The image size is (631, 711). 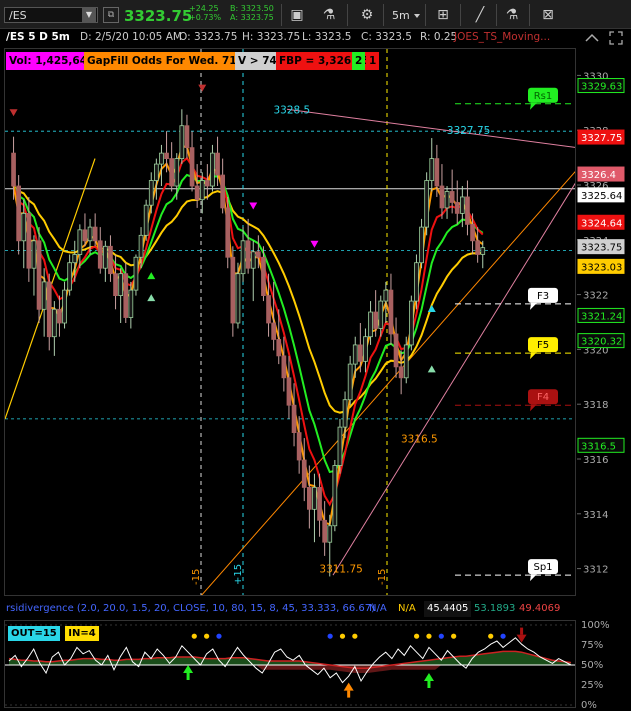 What do you see at coordinates (543, 400) in the screenshot?
I see `level-tag: F4` at bounding box center [543, 400].